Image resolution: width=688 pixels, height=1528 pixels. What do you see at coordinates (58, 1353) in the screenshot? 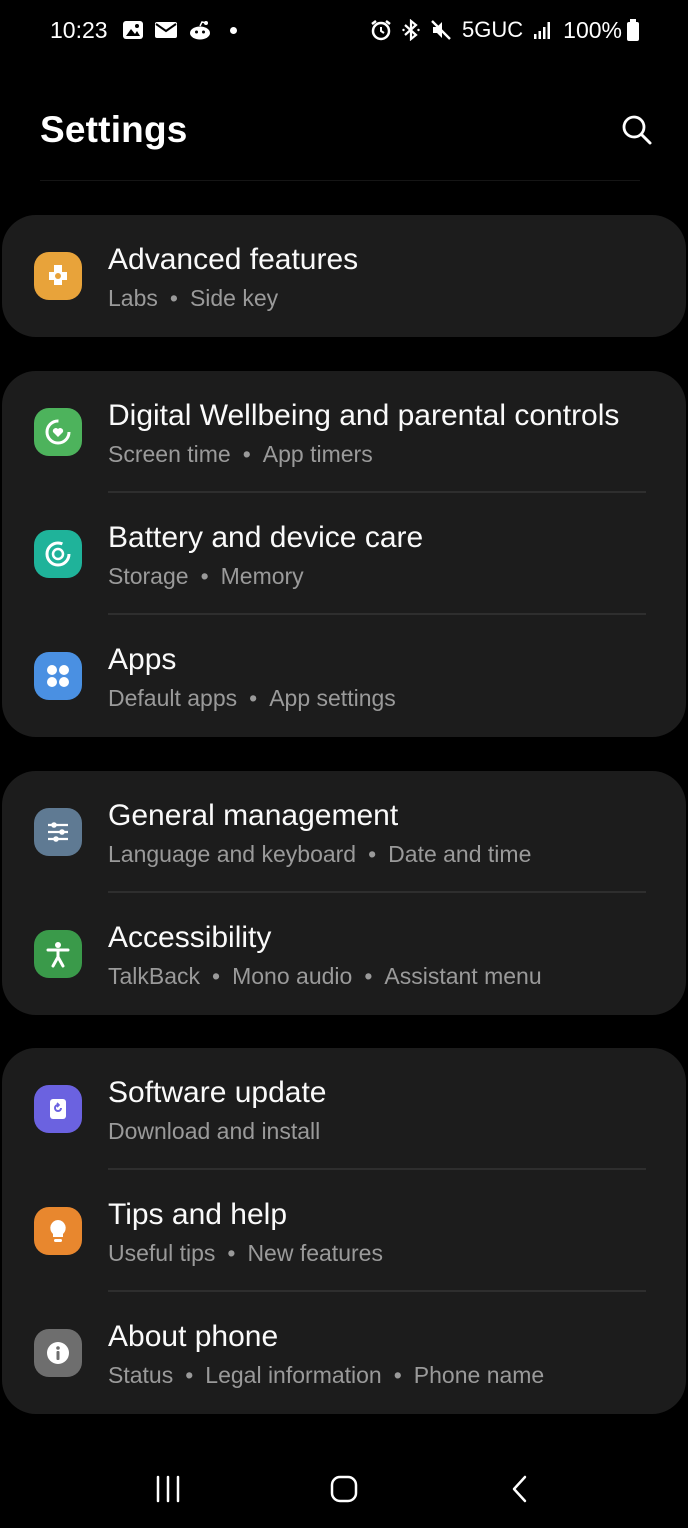
I see `info-icon` at bounding box center [58, 1353].